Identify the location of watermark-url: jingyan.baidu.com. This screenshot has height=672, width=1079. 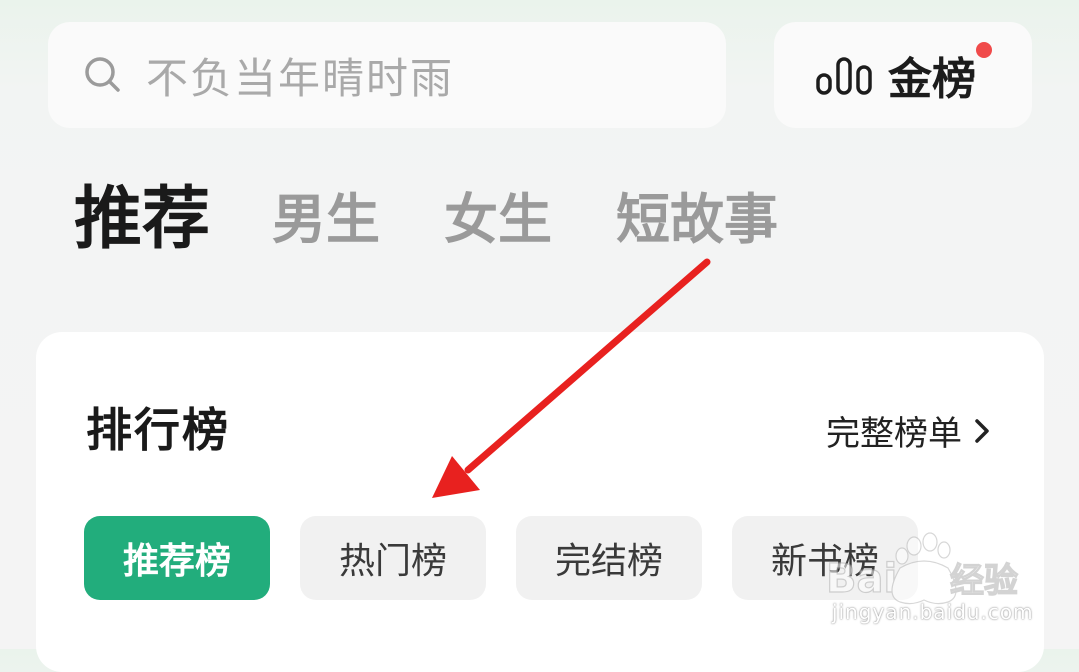
(933, 612).